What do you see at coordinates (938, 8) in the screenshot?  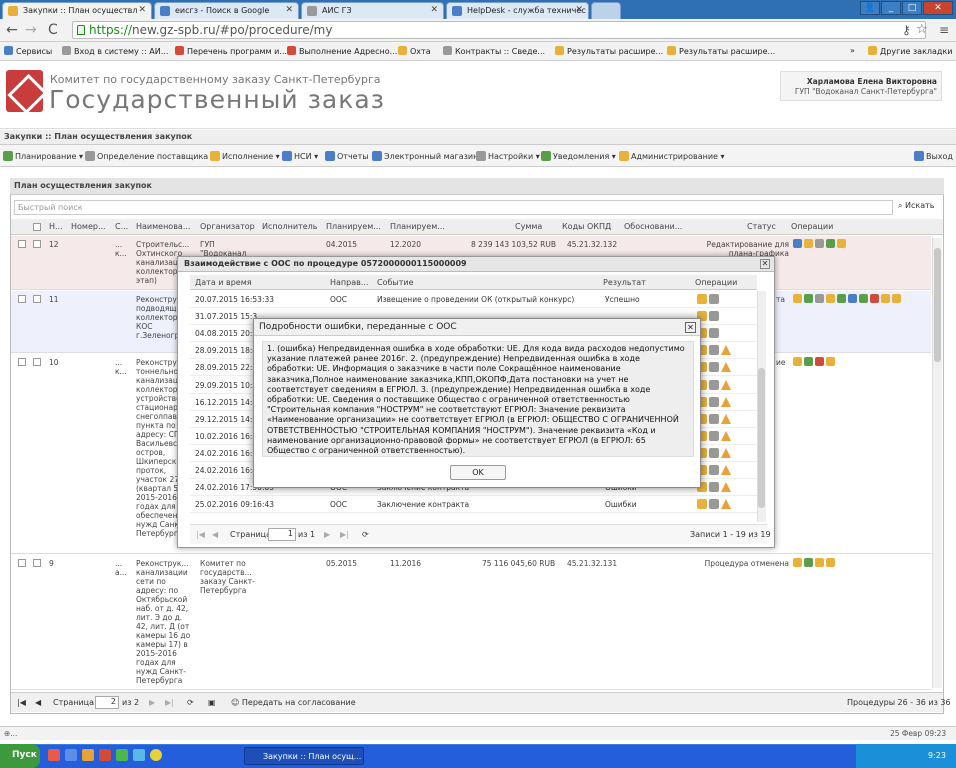 I see `window-close-button: ✕` at bounding box center [938, 8].